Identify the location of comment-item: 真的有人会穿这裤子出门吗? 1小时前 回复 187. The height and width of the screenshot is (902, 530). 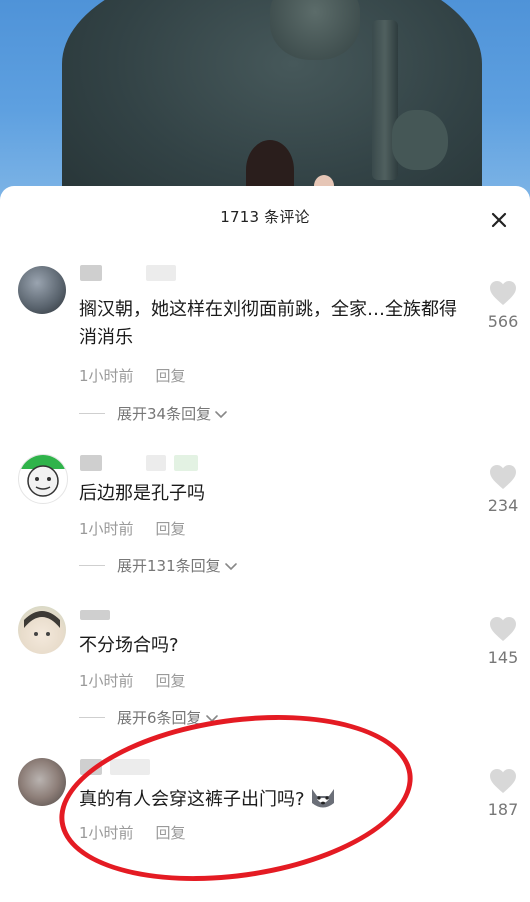
(265, 802).